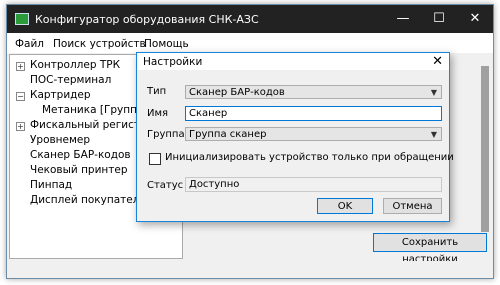  Describe the element at coordinates (313, 113) in the screenshot. I see `name-input: Сканер` at that location.